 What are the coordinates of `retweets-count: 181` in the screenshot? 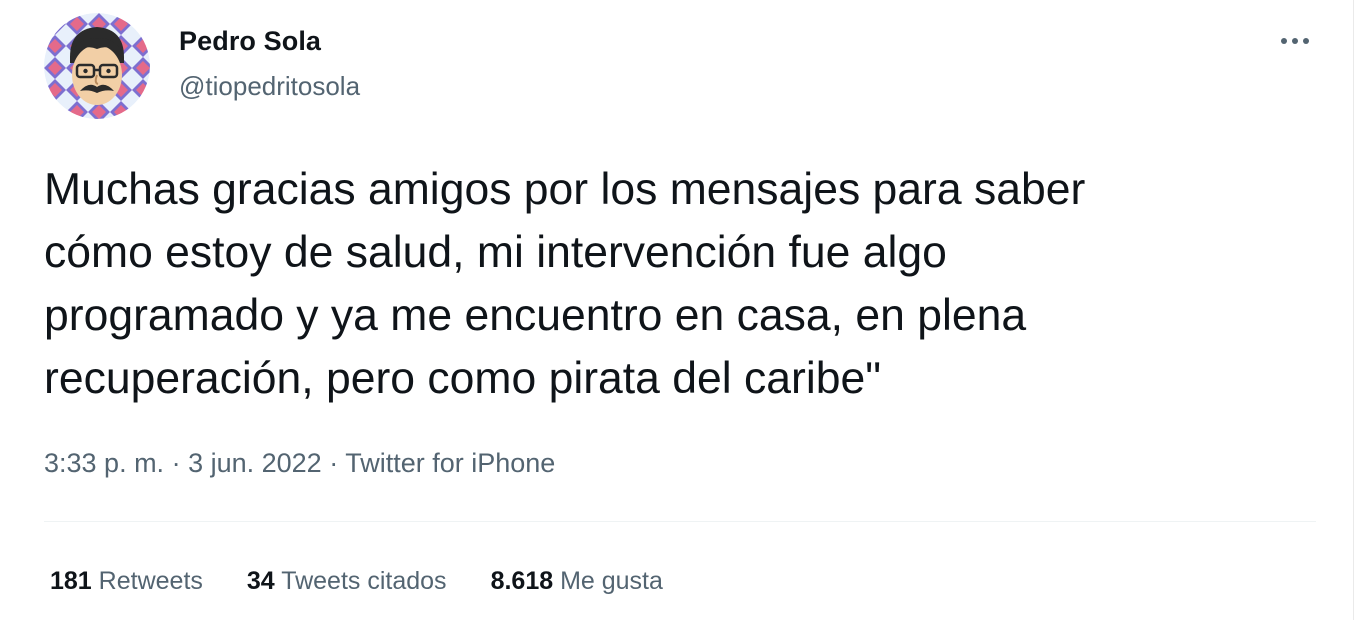 It's located at (71, 581).